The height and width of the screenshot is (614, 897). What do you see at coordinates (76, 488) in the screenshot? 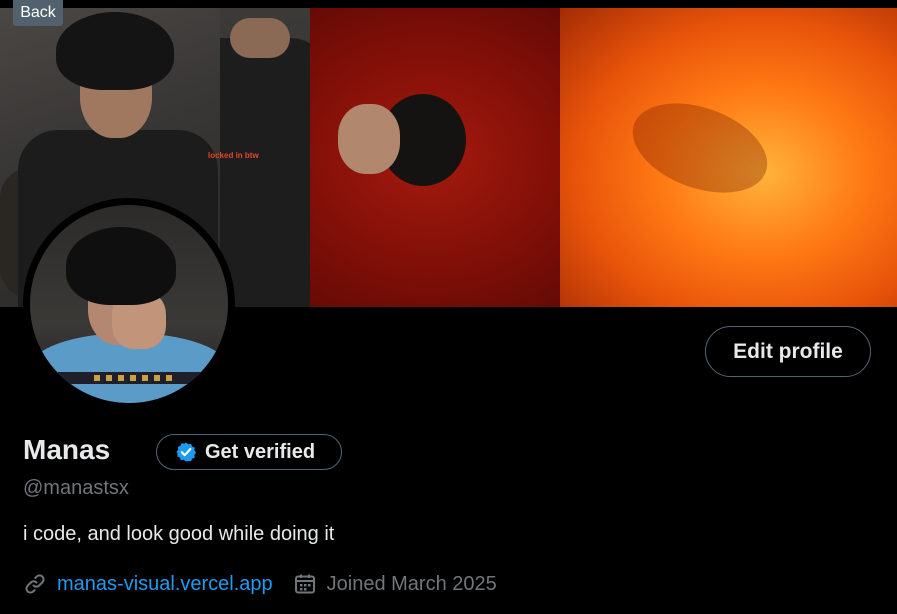
I see `profile-handle: @manastsx` at bounding box center [76, 488].